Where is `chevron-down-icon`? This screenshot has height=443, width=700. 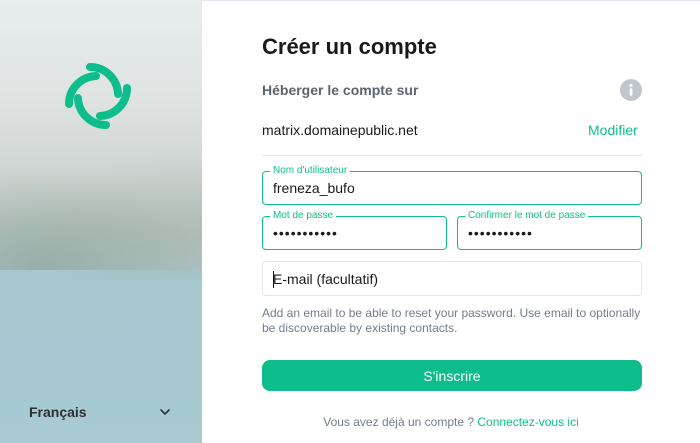 chevron-down-icon is located at coordinates (165, 412).